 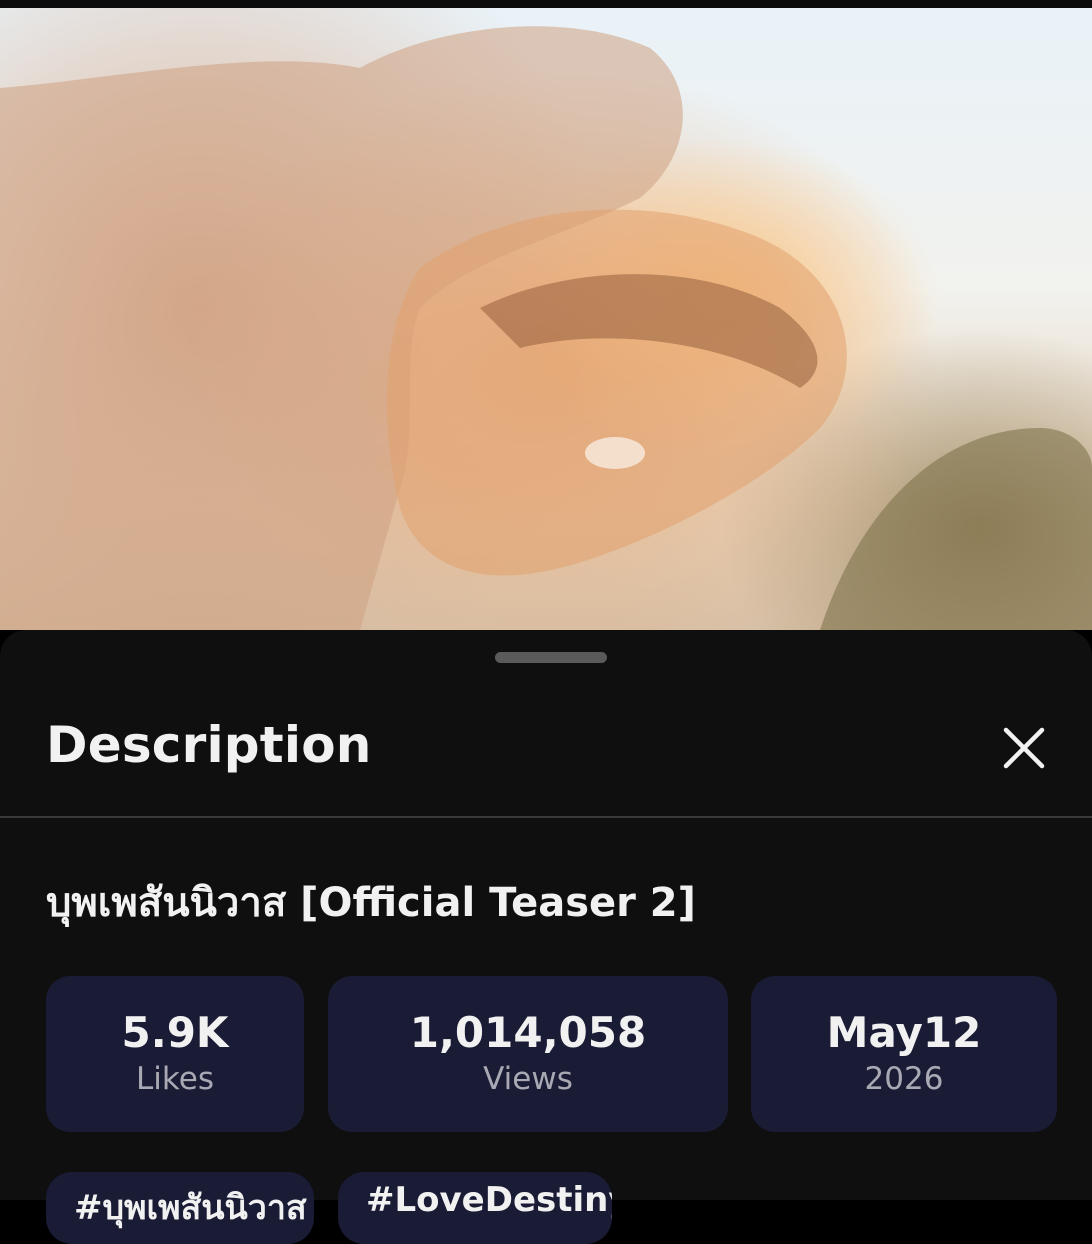 What do you see at coordinates (904, 1032) in the screenshot?
I see `publish-date: May12` at bounding box center [904, 1032].